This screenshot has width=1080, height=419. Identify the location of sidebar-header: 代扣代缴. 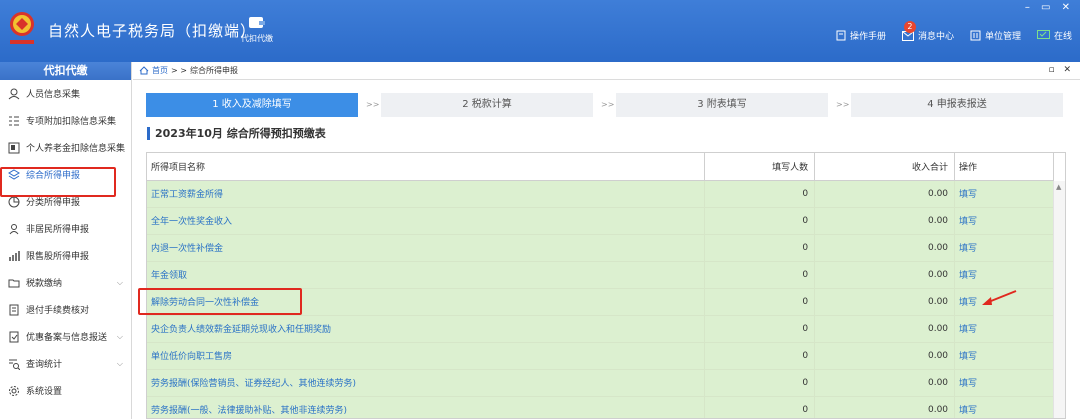
(65, 71).